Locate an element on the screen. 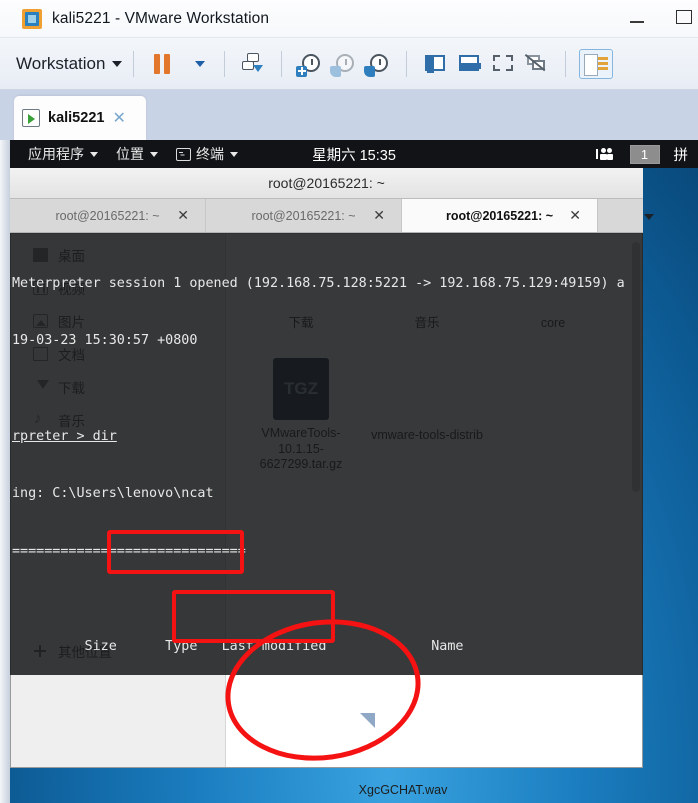 The width and height of the screenshot is (698, 803). vm-tab-kali5221: kali5221 ✕ is located at coordinates (80, 118).